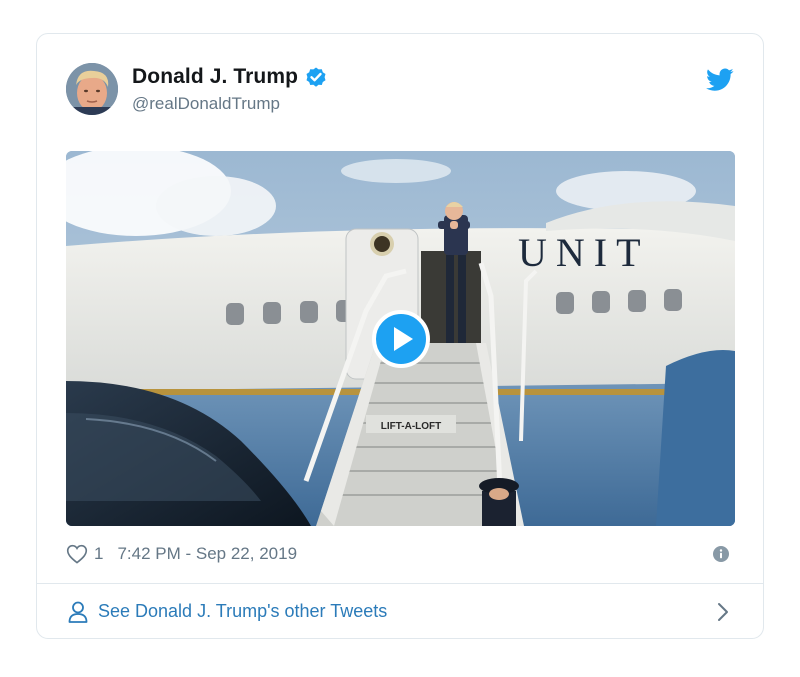  What do you see at coordinates (720, 80) in the screenshot?
I see `twitter-bird-icon` at bounding box center [720, 80].